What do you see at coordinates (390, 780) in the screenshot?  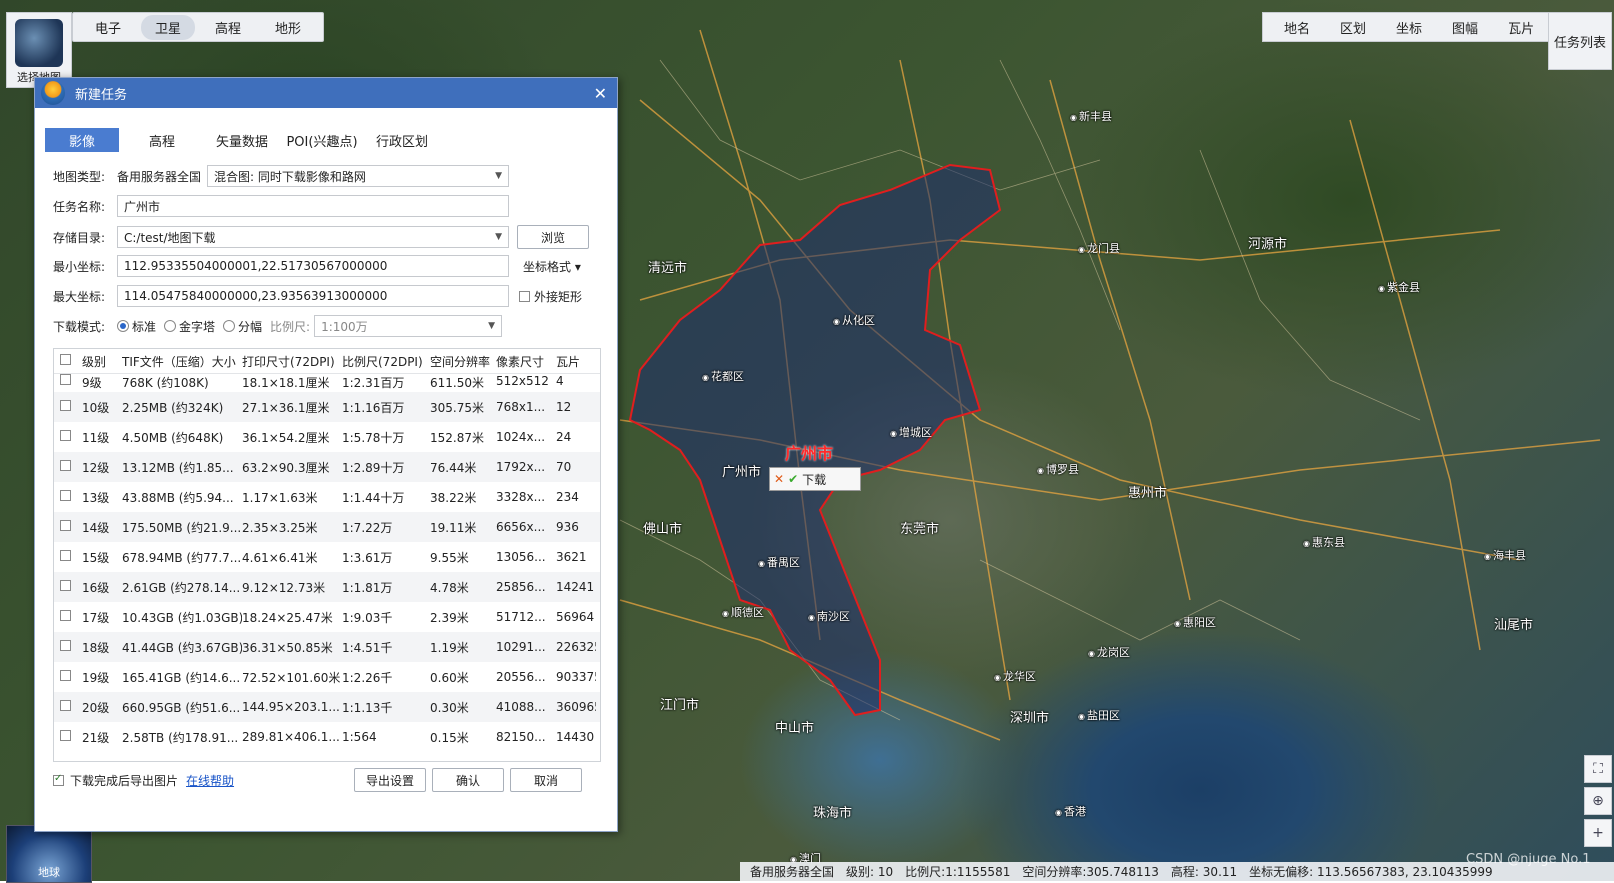 I see `export-settings-button: 导出设置` at bounding box center [390, 780].